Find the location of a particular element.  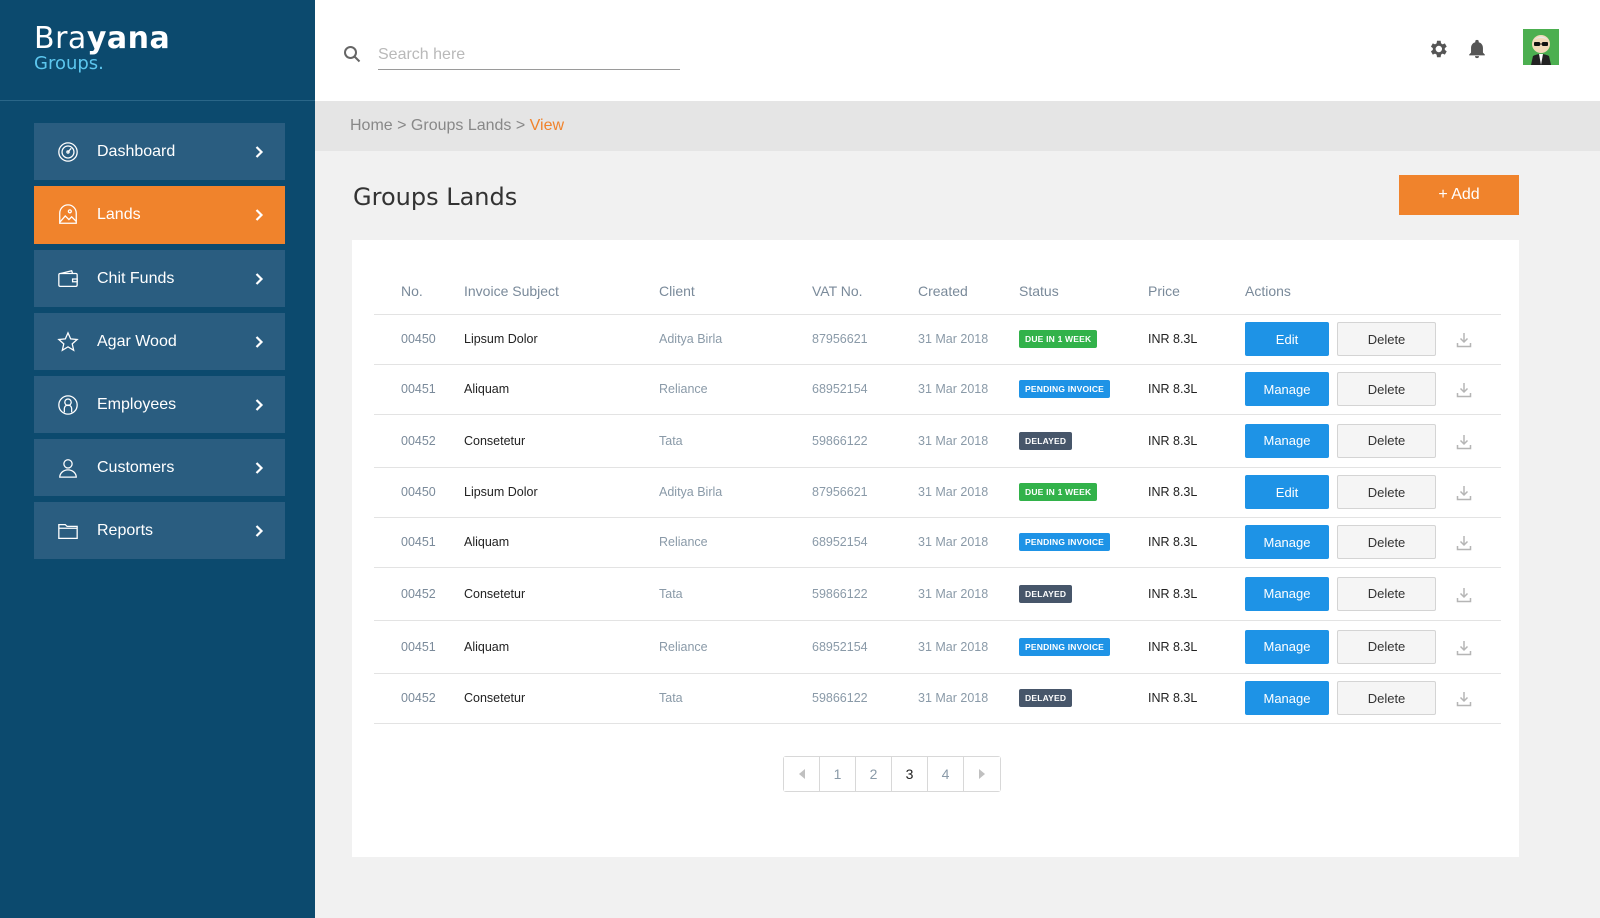

pagination: 1 2 3 4 is located at coordinates (892, 774).